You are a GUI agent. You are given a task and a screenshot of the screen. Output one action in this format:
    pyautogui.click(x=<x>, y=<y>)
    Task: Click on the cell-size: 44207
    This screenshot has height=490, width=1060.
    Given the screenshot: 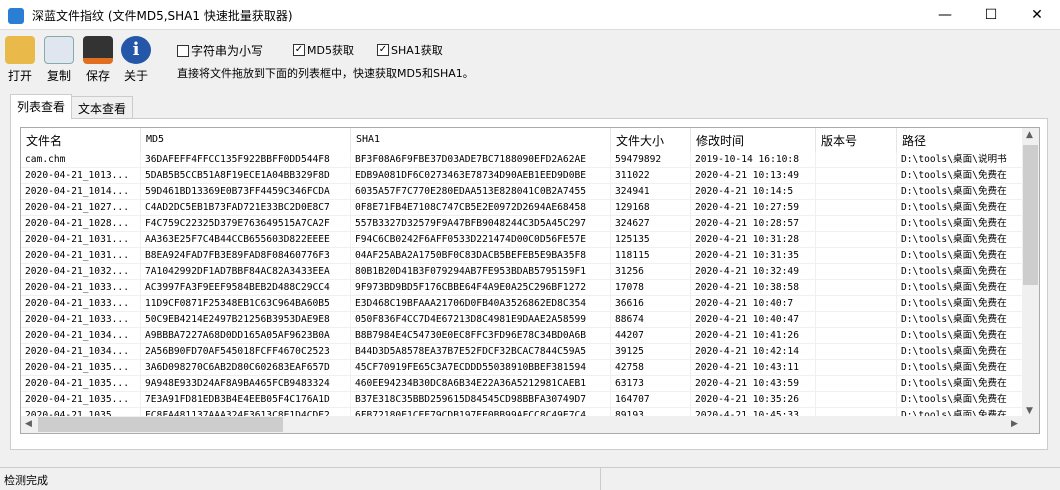 What is the action you would take?
    pyautogui.click(x=651, y=335)
    